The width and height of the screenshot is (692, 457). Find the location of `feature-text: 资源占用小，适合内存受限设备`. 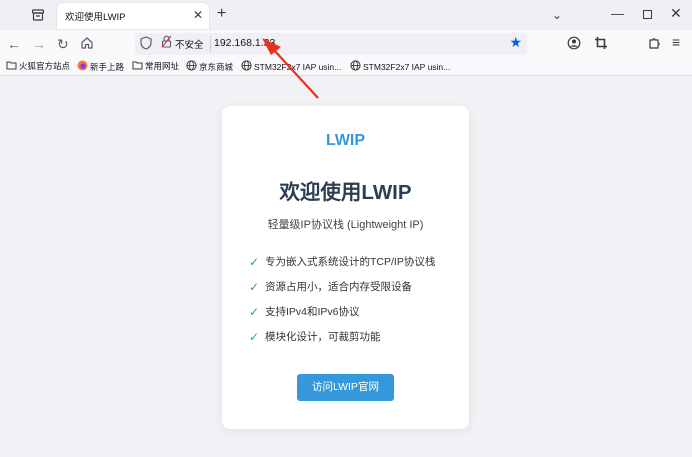

feature-text: 资源占用小，适合内存受限设备 is located at coordinates (338, 287).